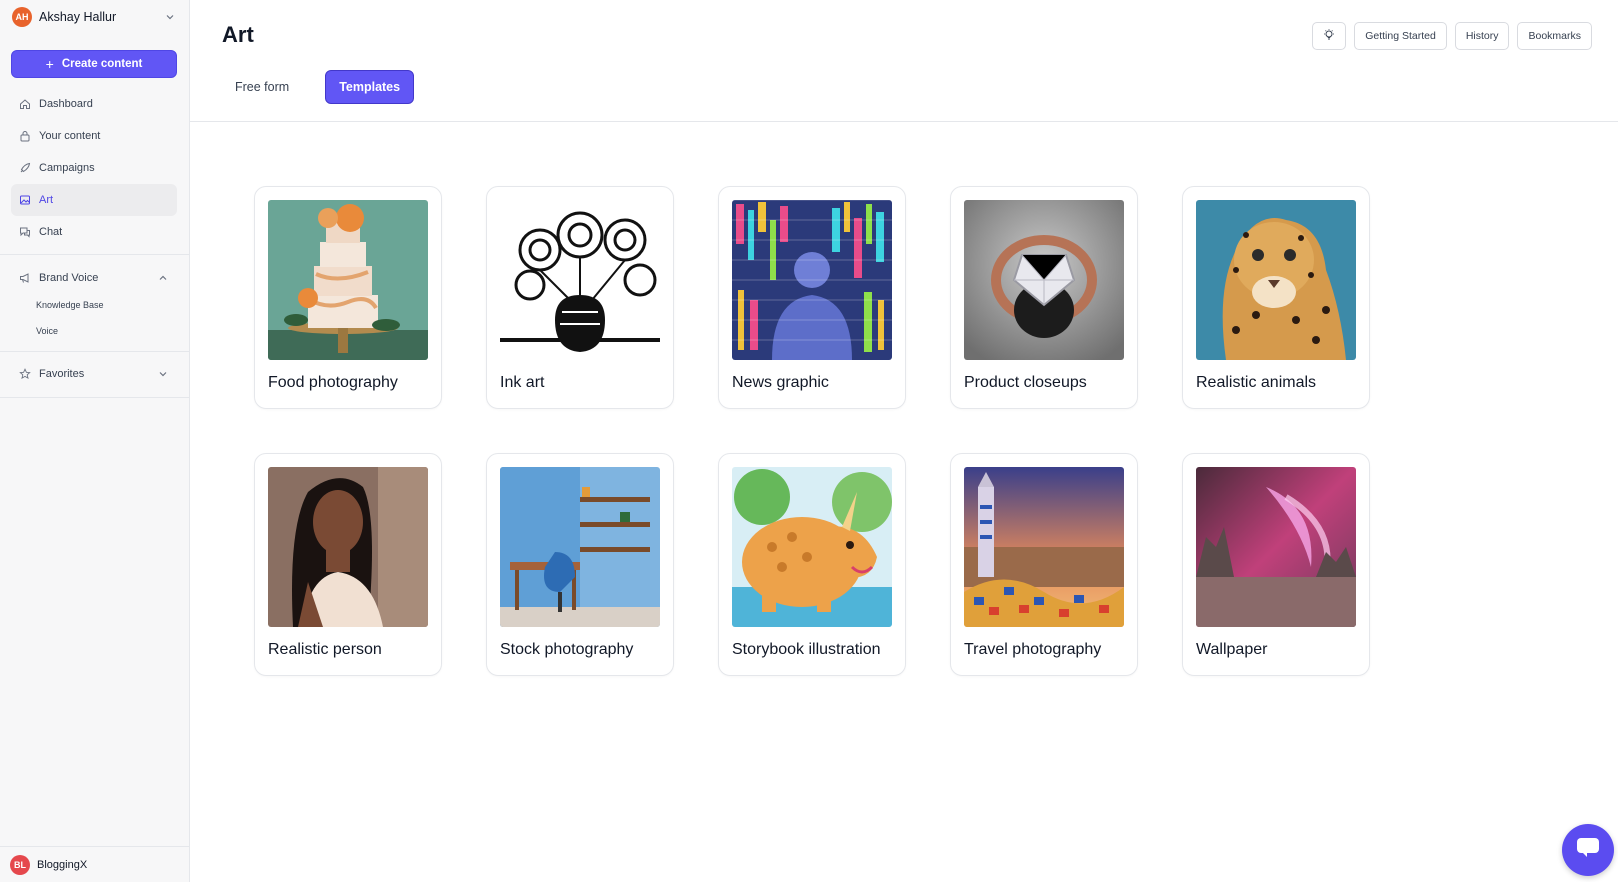 Image resolution: width=1618 pixels, height=882 pixels. I want to click on template-label: Realistic person, so click(325, 649).